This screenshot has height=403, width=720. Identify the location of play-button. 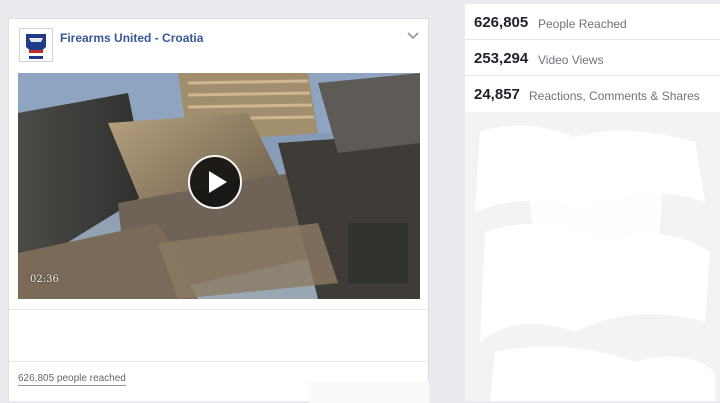
(215, 182).